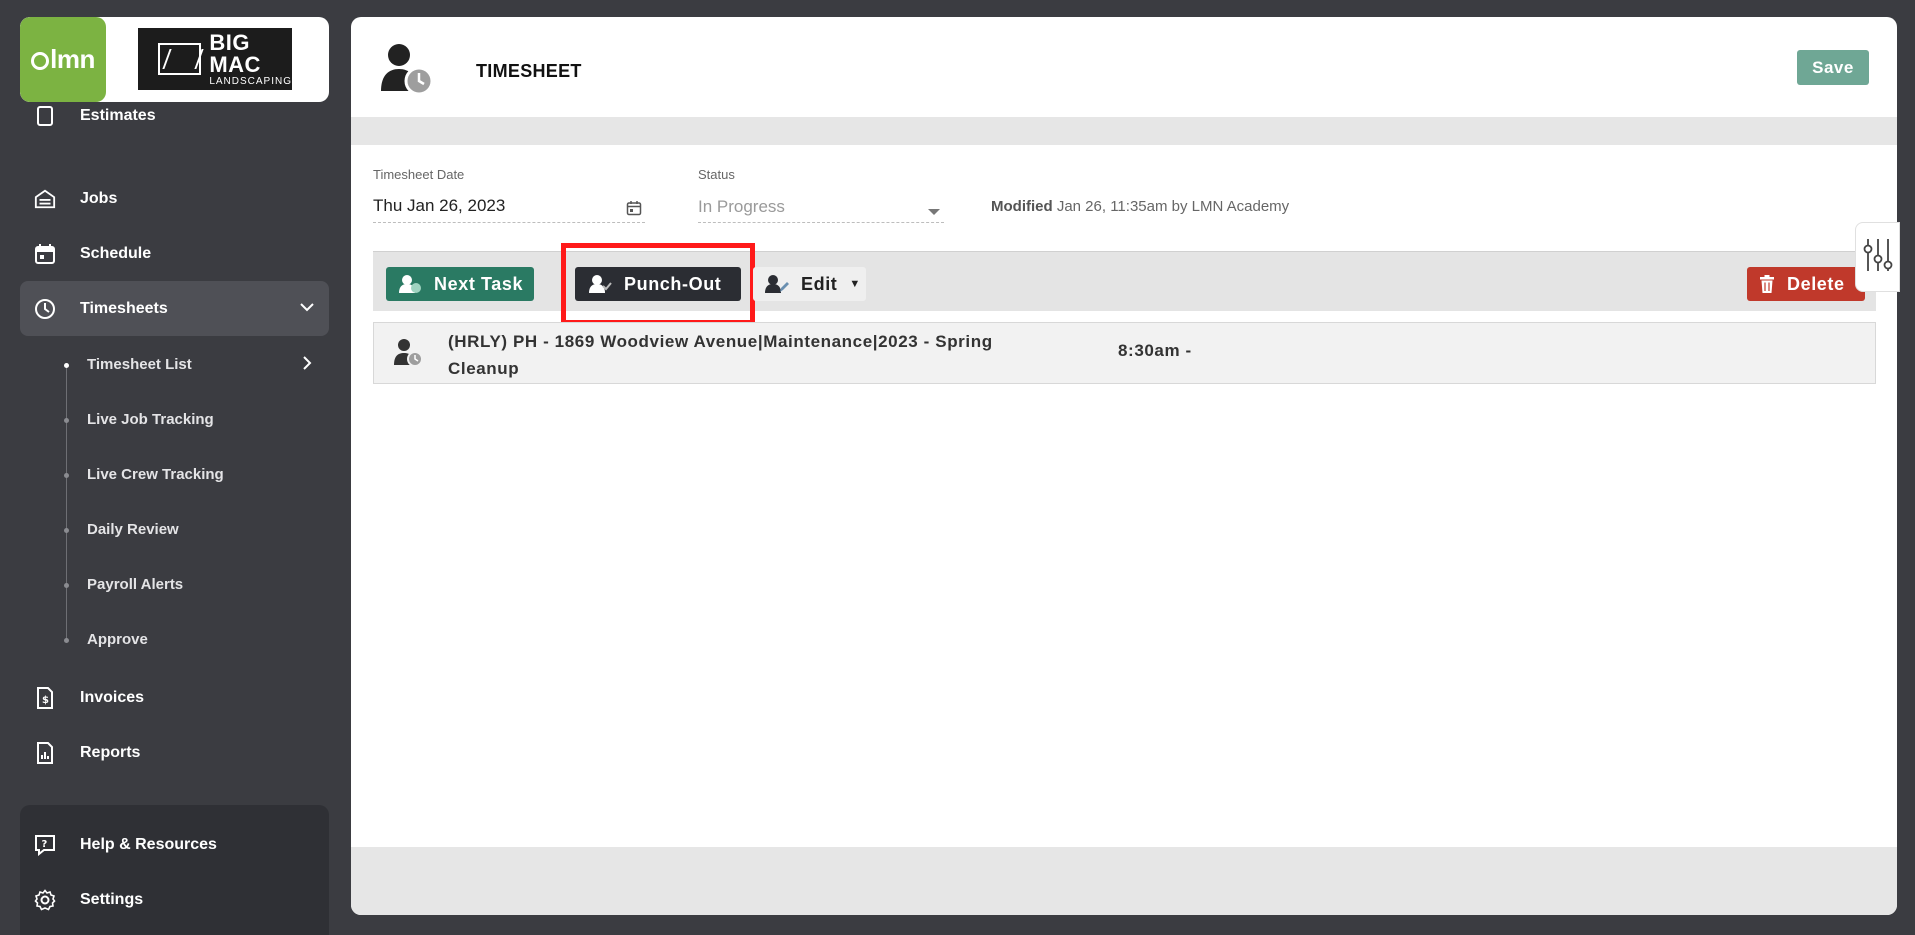  Describe the element at coordinates (45, 752) in the screenshot. I see `report-icon` at that location.